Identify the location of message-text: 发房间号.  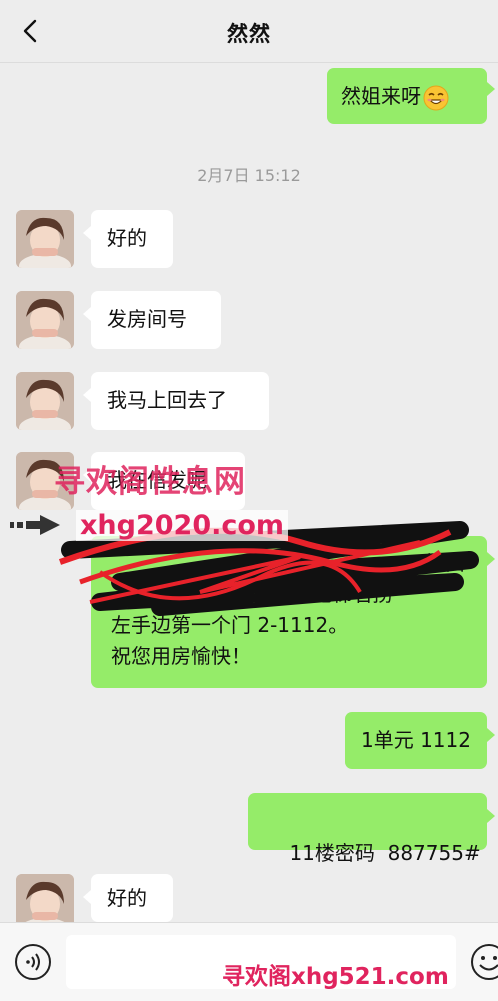
(147, 319).